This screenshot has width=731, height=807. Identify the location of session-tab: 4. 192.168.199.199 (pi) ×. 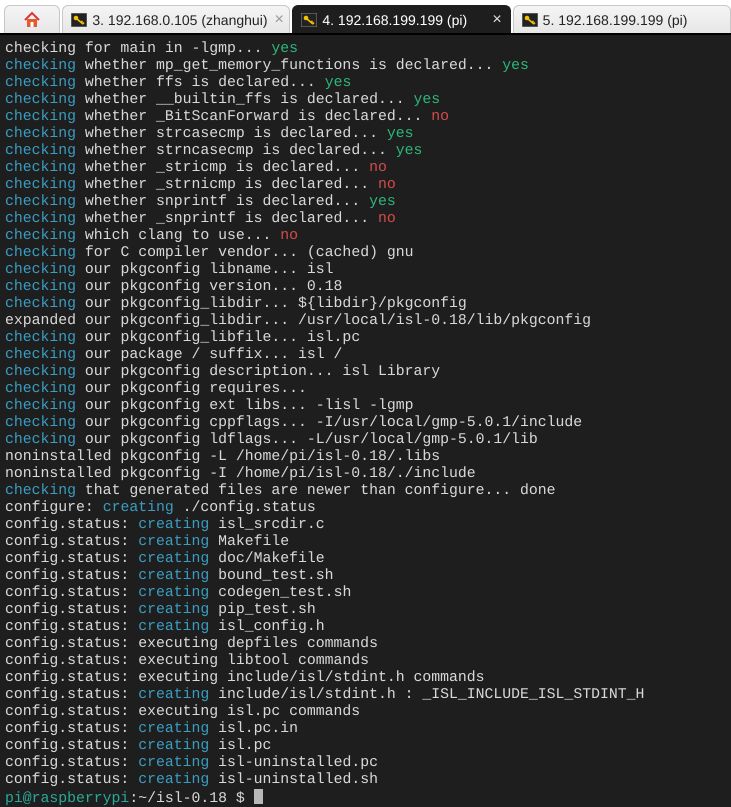
(401, 19).